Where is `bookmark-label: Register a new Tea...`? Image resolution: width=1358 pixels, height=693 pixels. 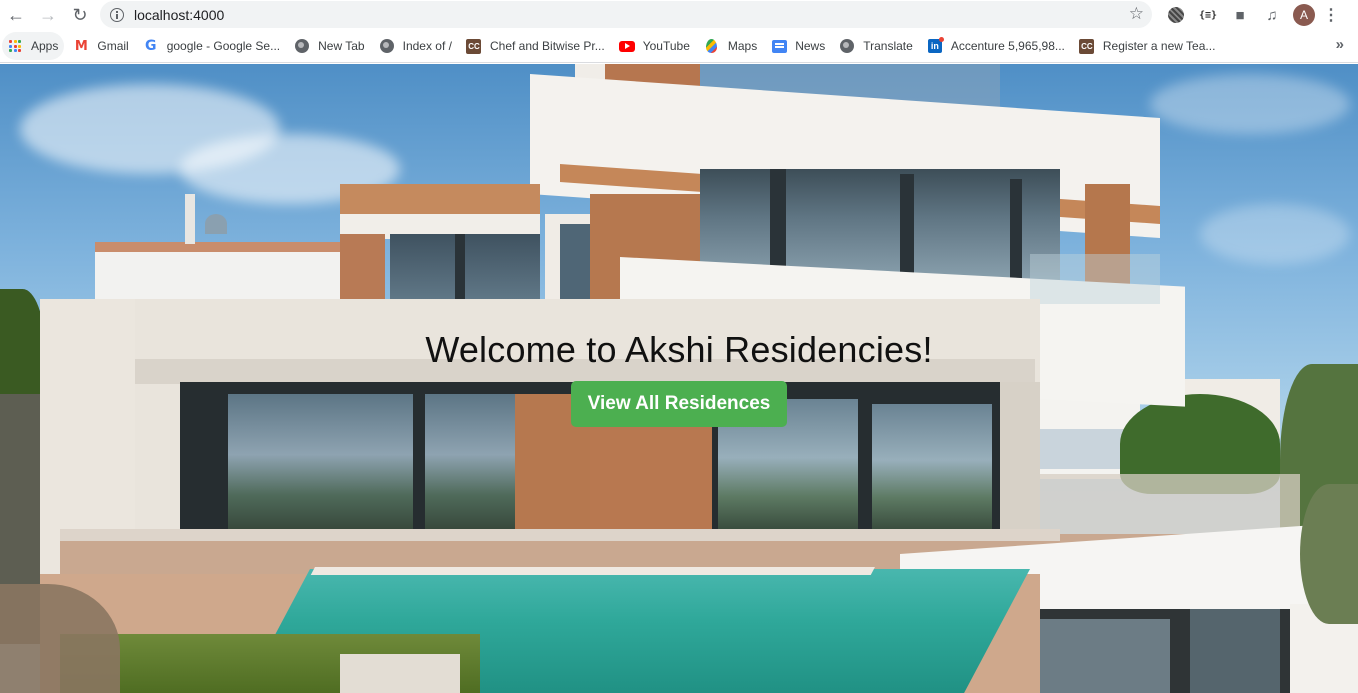
bookmark-label: Register a new Tea... is located at coordinates (1159, 46).